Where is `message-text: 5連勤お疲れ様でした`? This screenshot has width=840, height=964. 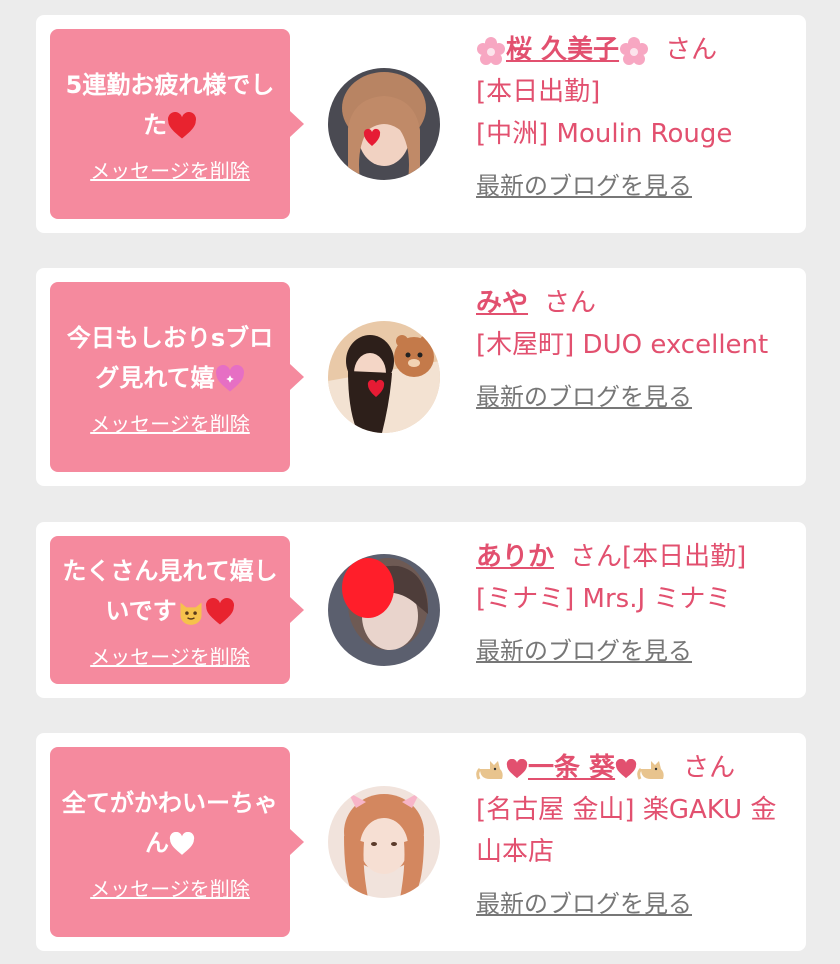
message-text: 5連勤お疲れ様でした is located at coordinates (170, 104).